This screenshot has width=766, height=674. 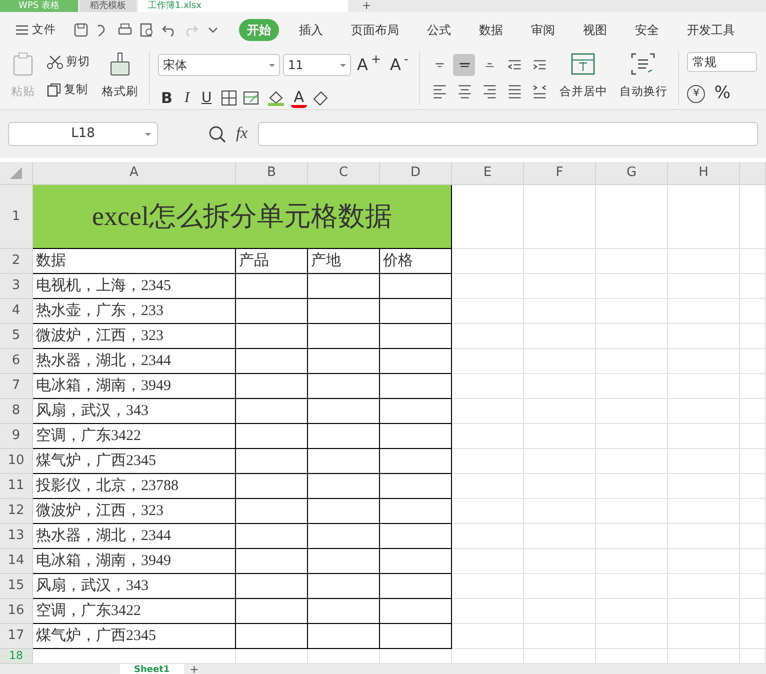 What do you see at coordinates (367, 6) in the screenshot?
I see `new-tab-button: +` at bounding box center [367, 6].